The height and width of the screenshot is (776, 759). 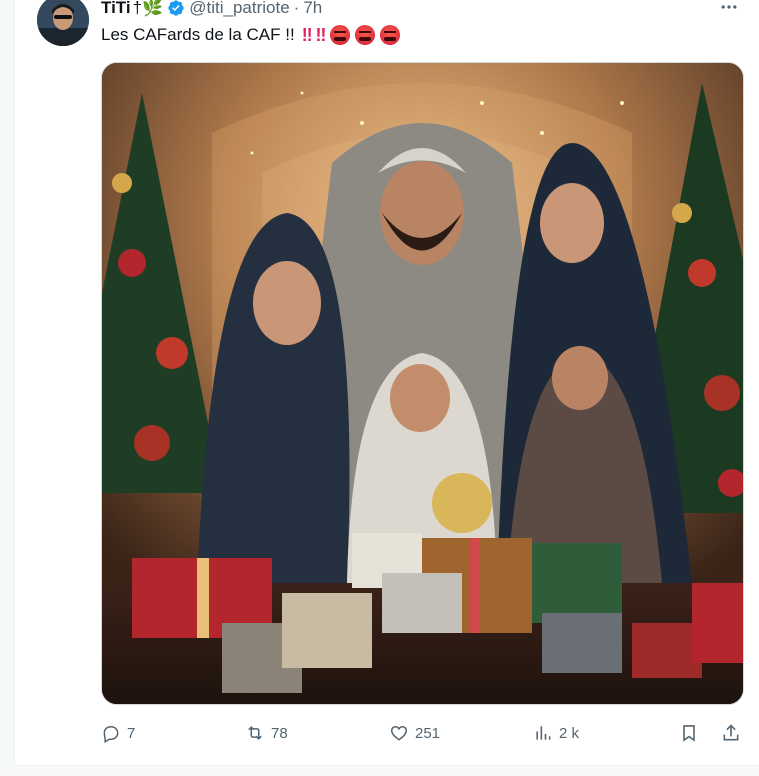 I want to click on name-emoji: †🌿, so click(x=148, y=8).